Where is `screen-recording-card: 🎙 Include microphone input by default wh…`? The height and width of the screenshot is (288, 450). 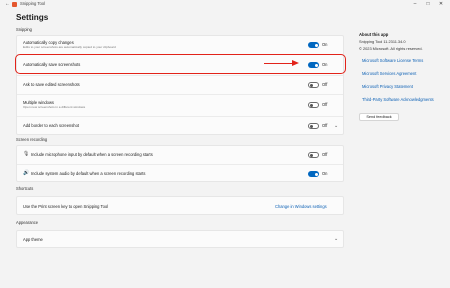
screen-recording-card: 🎙 Include microphone input by default wh… is located at coordinates (180, 163).